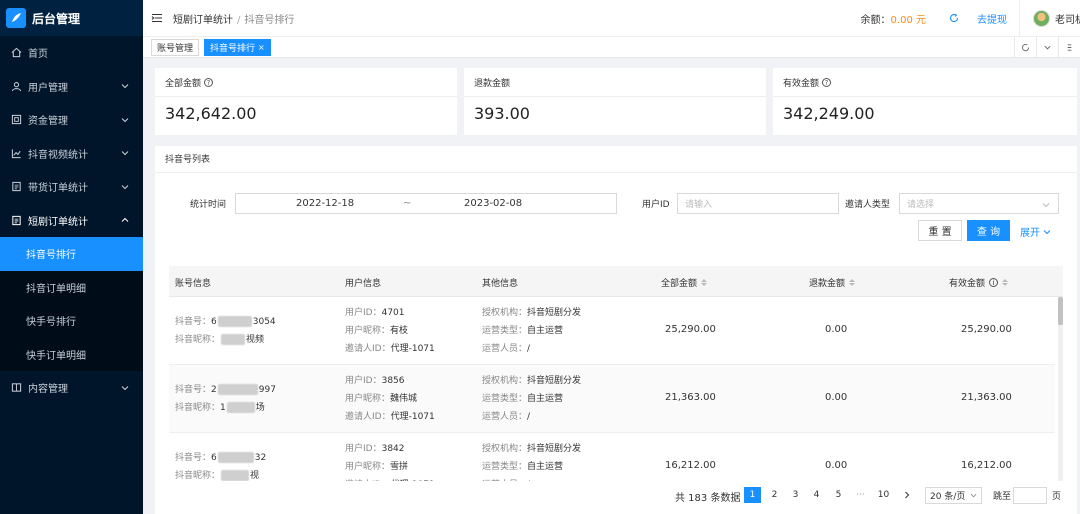 The height and width of the screenshot is (514, 1080). Describe the element at coordinates (71, 254) in the screenshot. I see `sidebar-subitem-douyin-ranking: 抖音号排行` at that location.